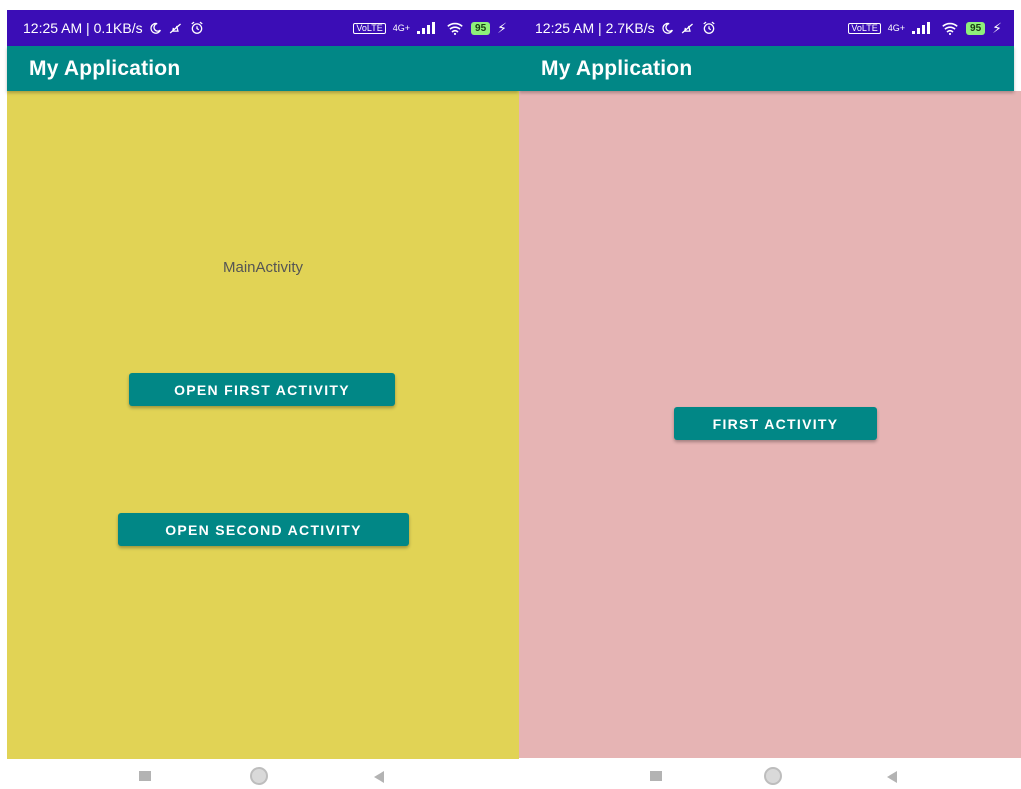  I want to click on status-time-speed: 12:25 AM | 2.7KB/s, so click(595, 28).